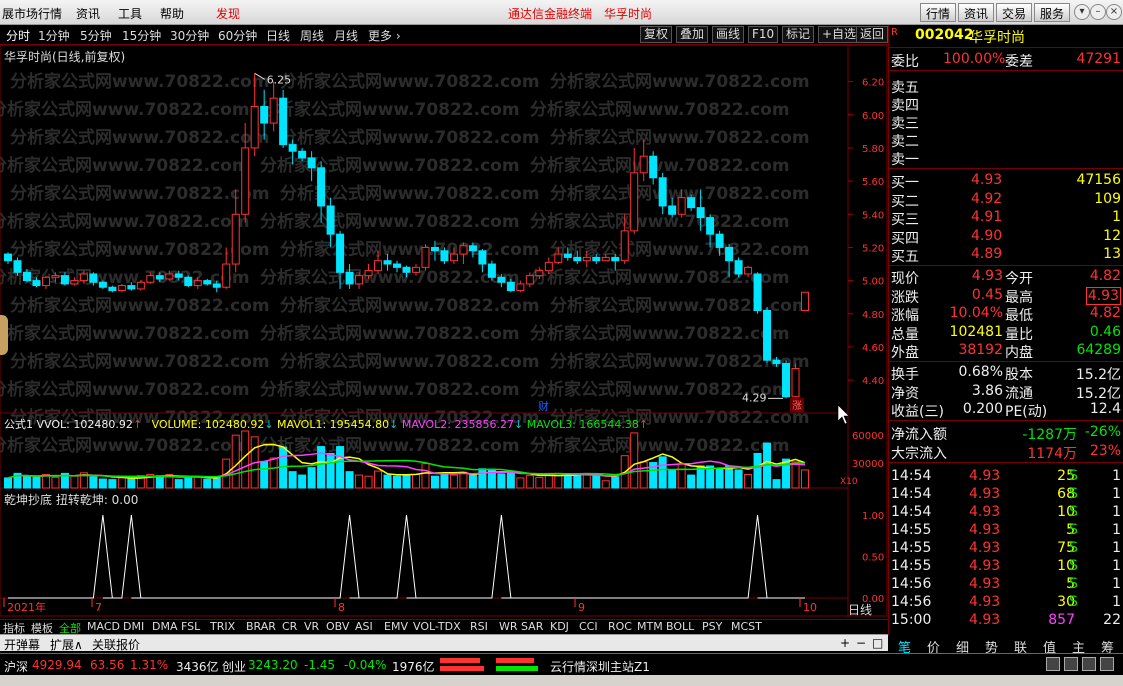 The width and height of the screenshot is (1123, 686). What do you see at coordinates (680, 626) in the screenshot?
I see `indicator-tab: BOLL` at bounding box center [680, 626].